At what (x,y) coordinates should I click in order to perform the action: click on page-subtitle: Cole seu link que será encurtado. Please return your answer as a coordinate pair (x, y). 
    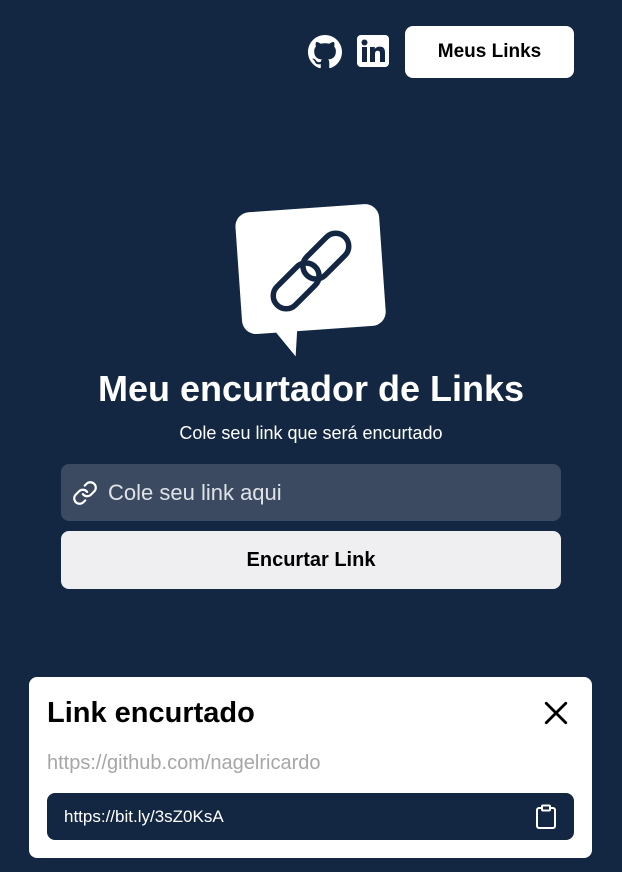
    Looking at the image, I should click on (311, 433).